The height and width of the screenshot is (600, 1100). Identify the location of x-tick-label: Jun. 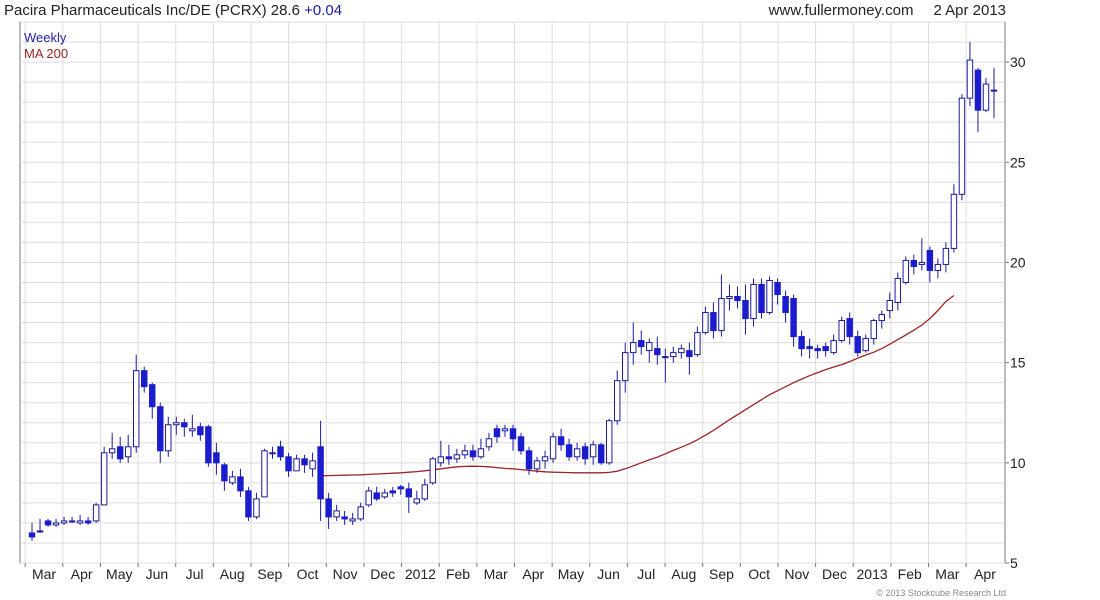
(608, 574).